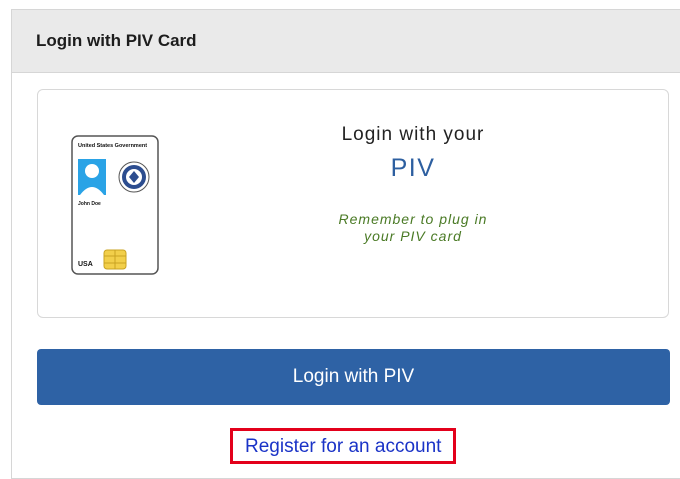  Describe the element at coordinates (116, 40) in the screenshot. I see `panel-title: Login with PIV Card` at that location.